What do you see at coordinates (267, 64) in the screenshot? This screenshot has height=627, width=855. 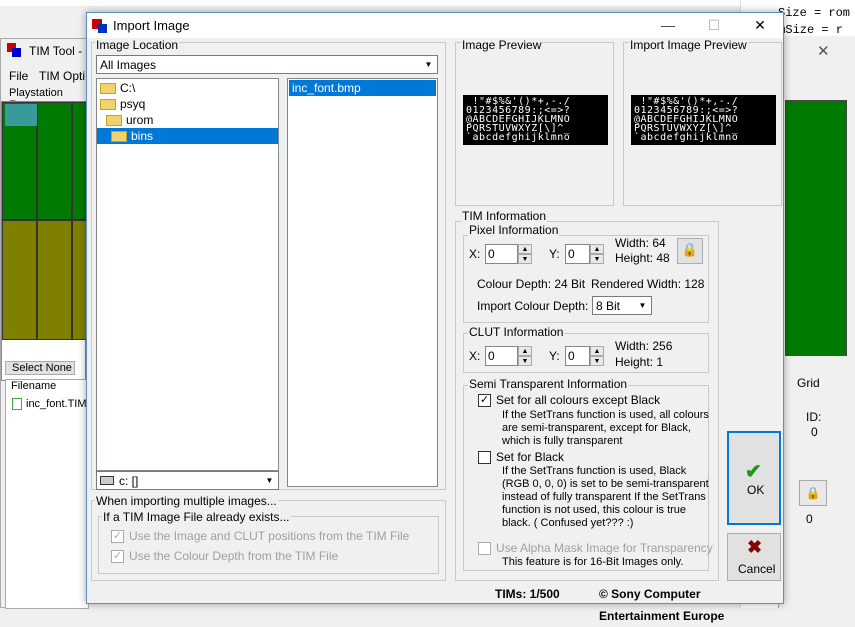 I see `filter-combo: All Images ▼` at bounding box center [267, 64].